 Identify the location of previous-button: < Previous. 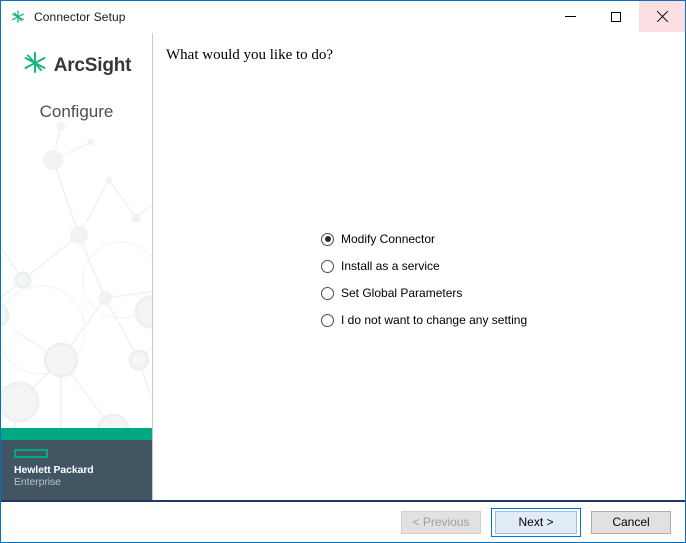
(441, 522).